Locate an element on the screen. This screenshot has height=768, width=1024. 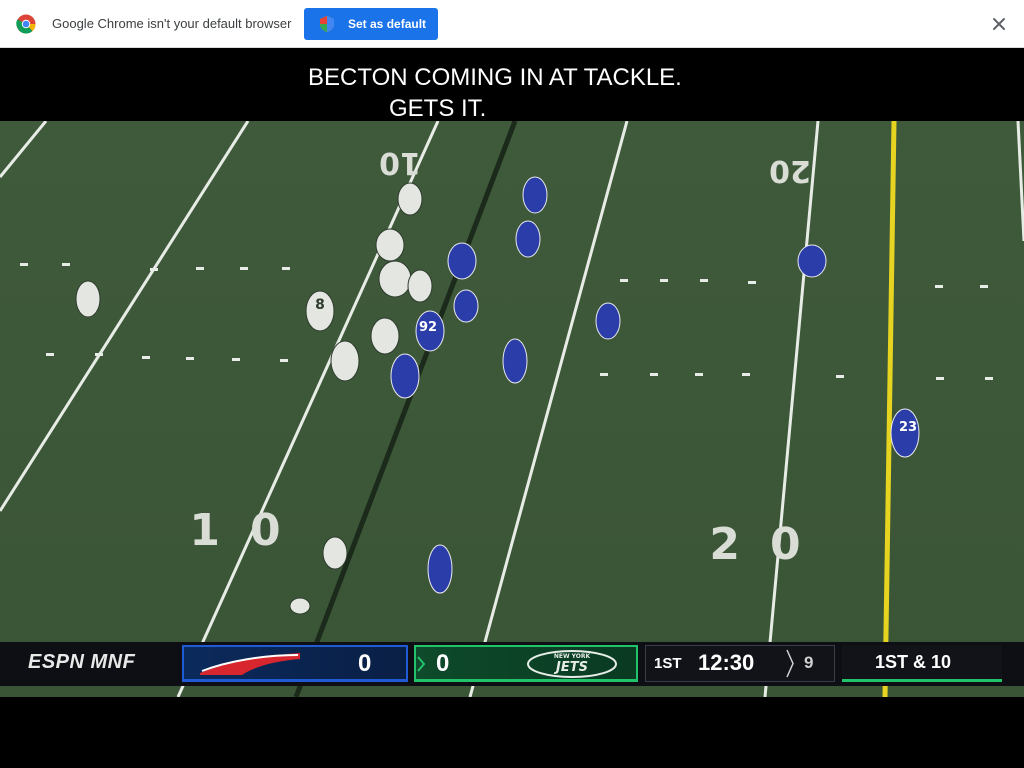
down-distance-box: 1ST & 10 is located at coordinates (922, 663).